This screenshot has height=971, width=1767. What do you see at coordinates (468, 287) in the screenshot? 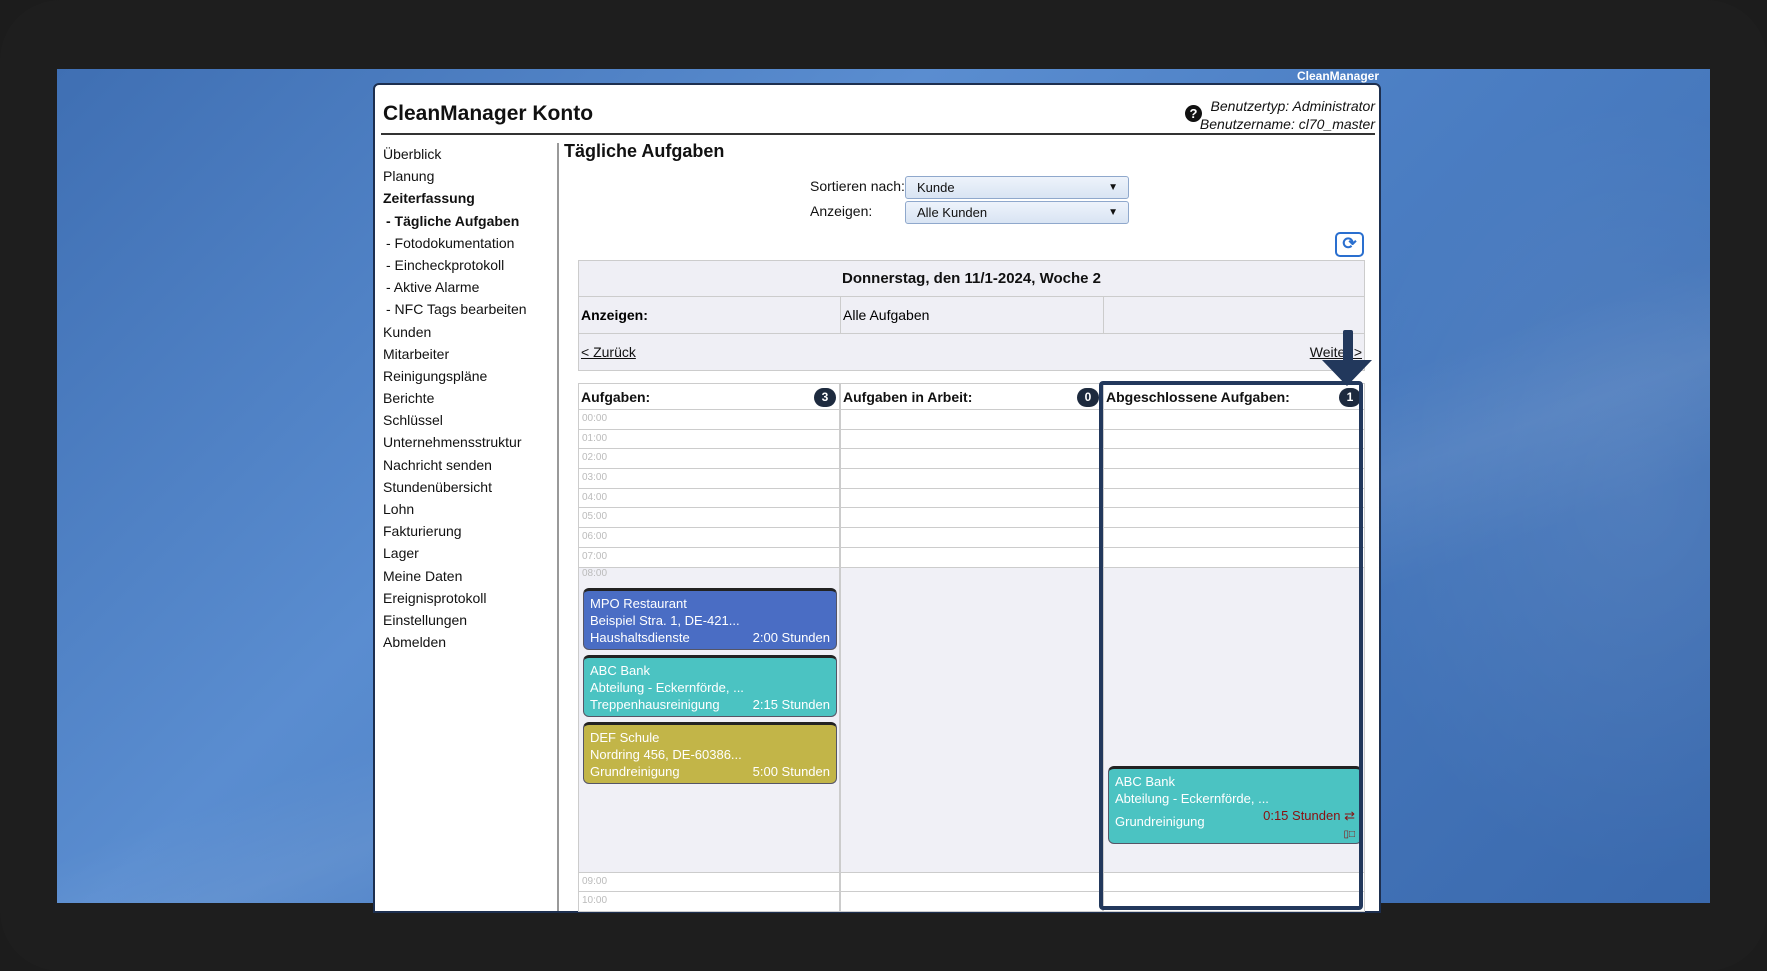
I see `sidebar-item: - Aktive Alarme` at bounding box center [468, 287].